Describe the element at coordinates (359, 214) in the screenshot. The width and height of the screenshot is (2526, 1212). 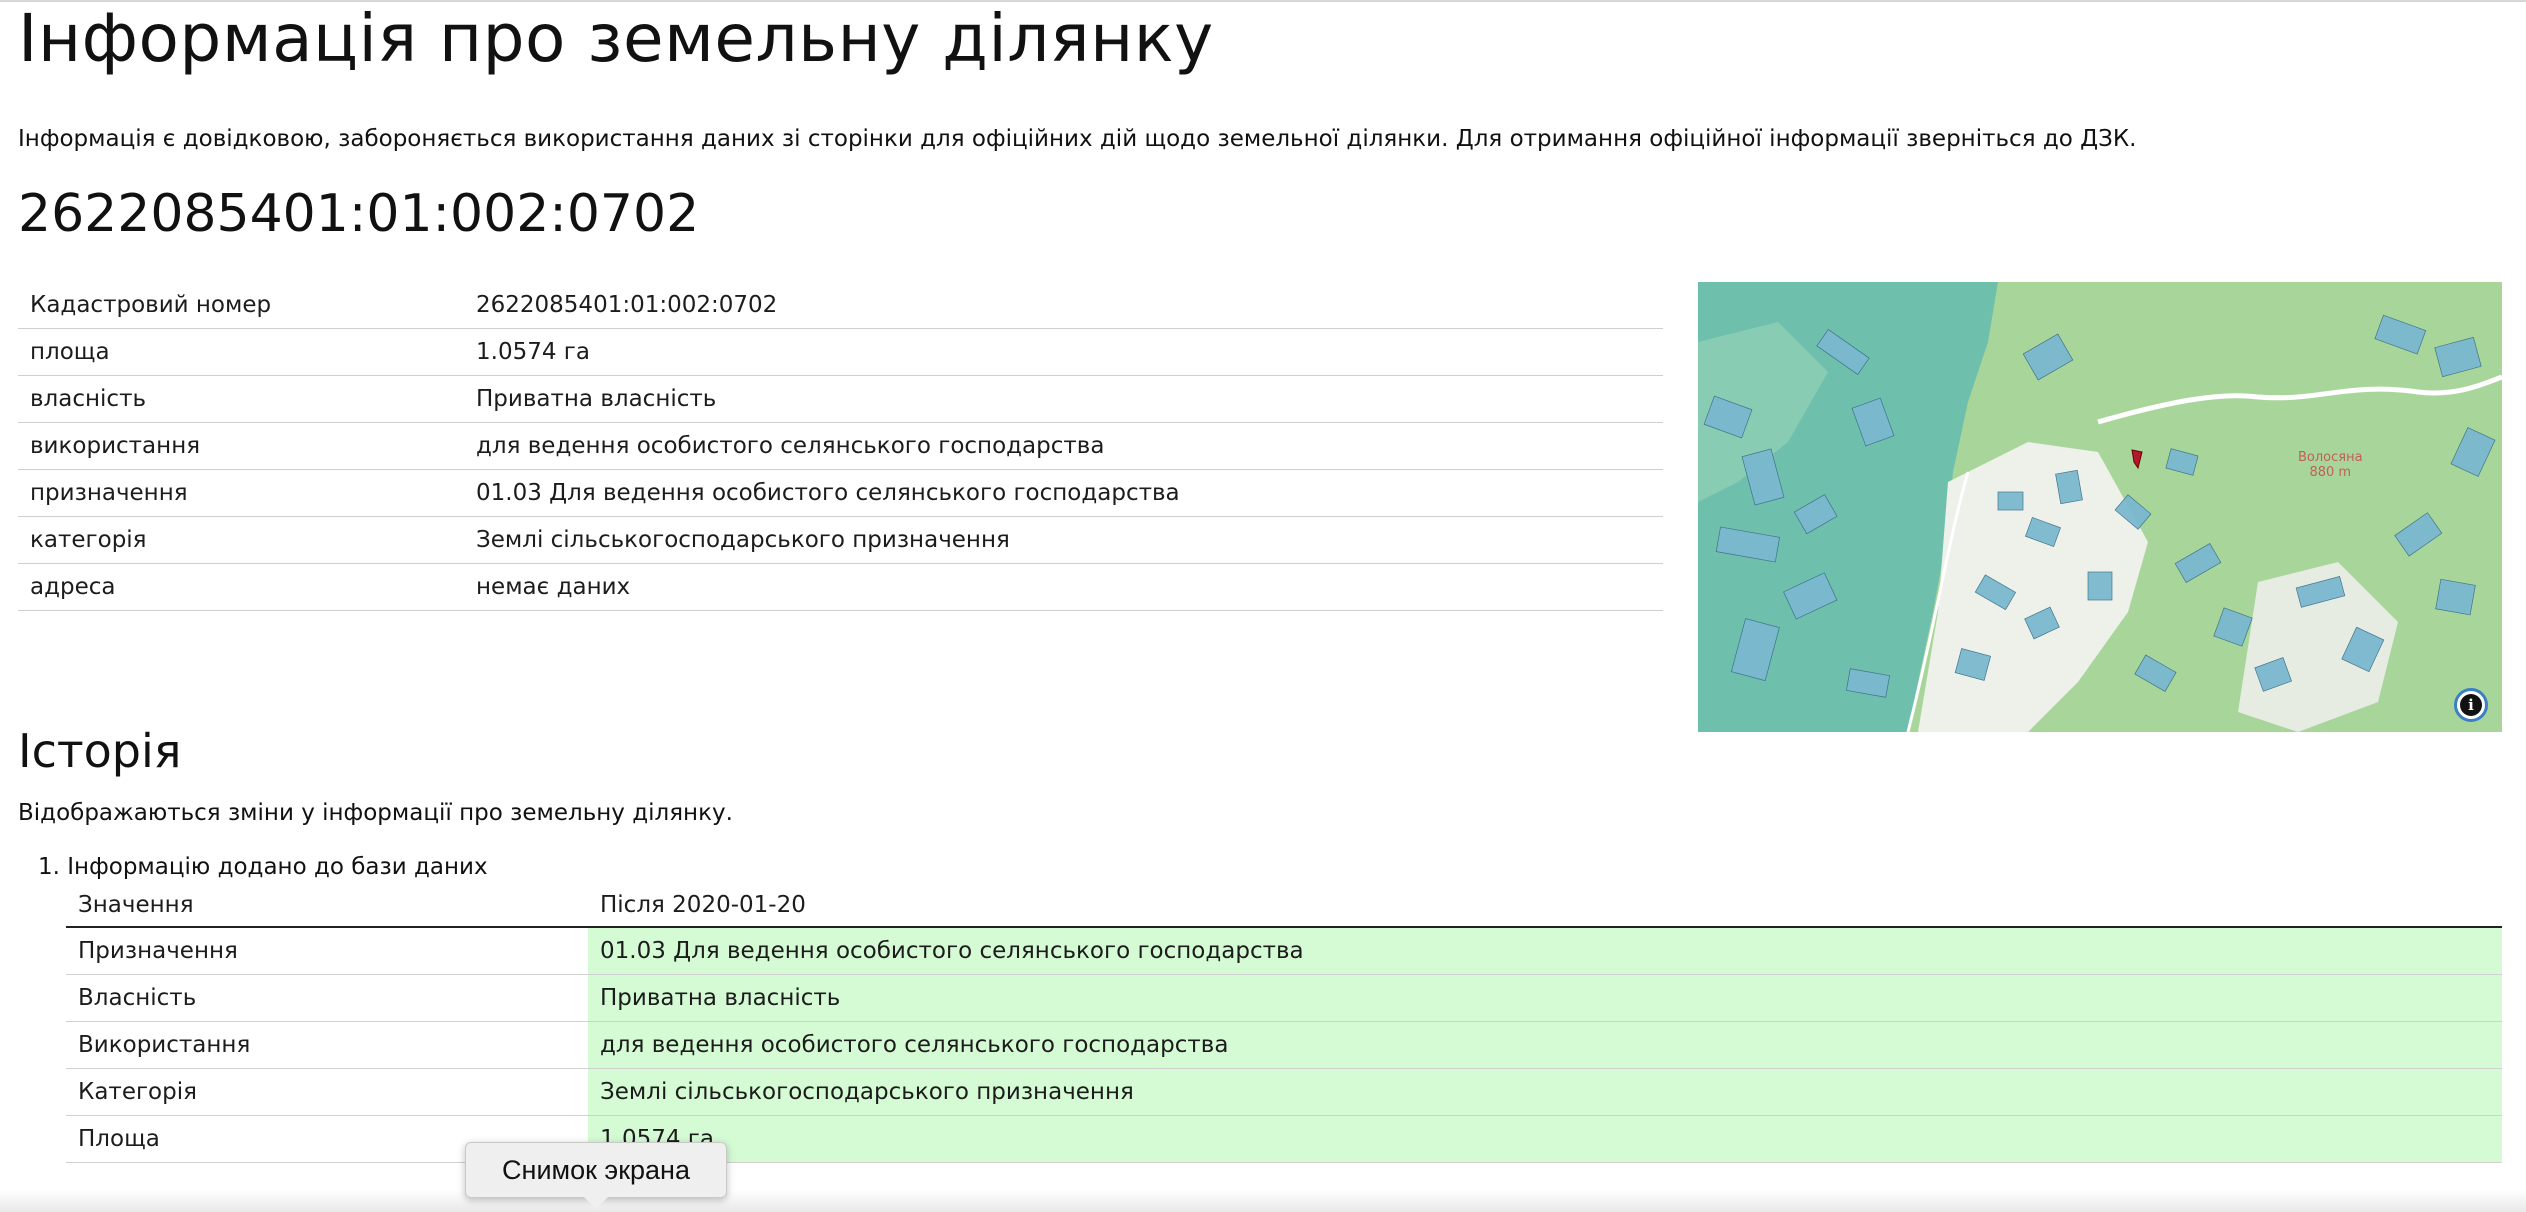
I see `cadastral-number-heading: 2622085401:01:002:0702` at that location.